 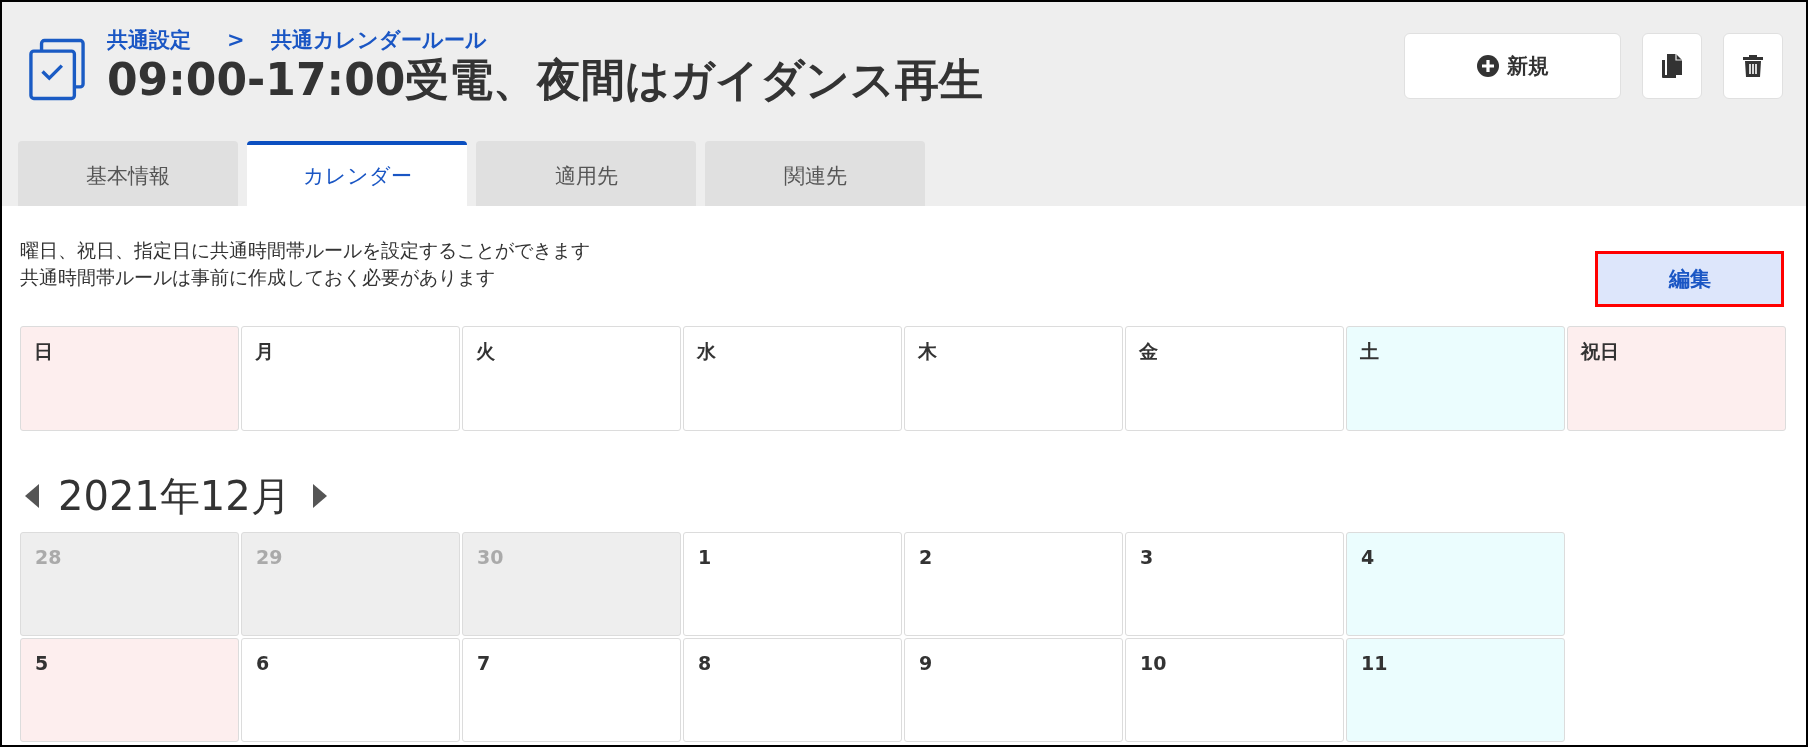 What do you see at coordinates (1487, 66) in the screenshot?
I see `plus-circle-icon` at bounding box center [1487, 66].